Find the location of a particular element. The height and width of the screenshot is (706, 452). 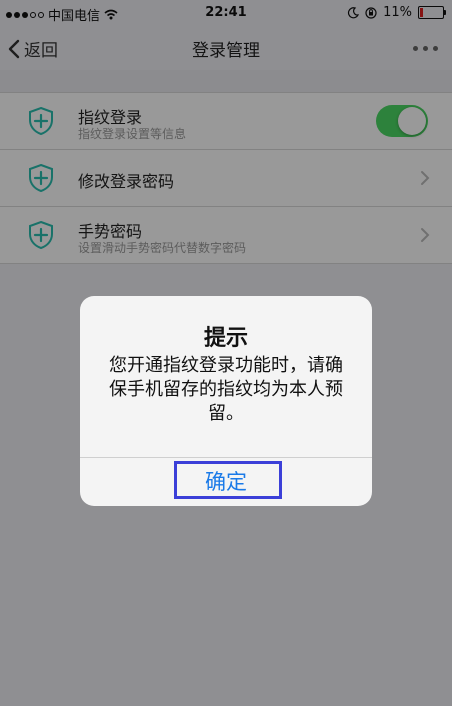

confirm-button: 确定 is located at coordinates (226, 481).